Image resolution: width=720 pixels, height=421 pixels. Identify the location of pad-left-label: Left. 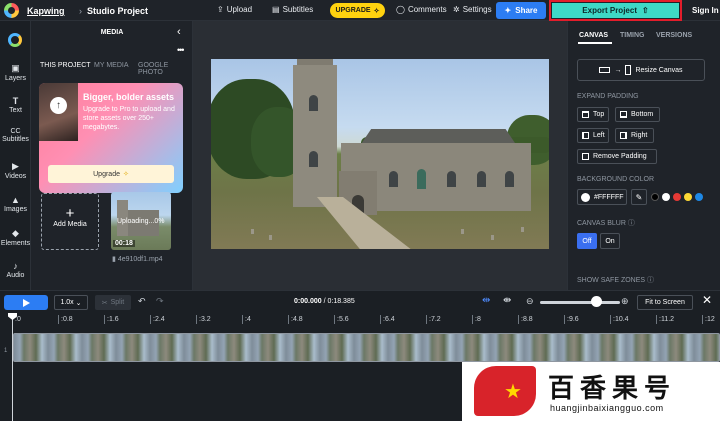
(599, 135).